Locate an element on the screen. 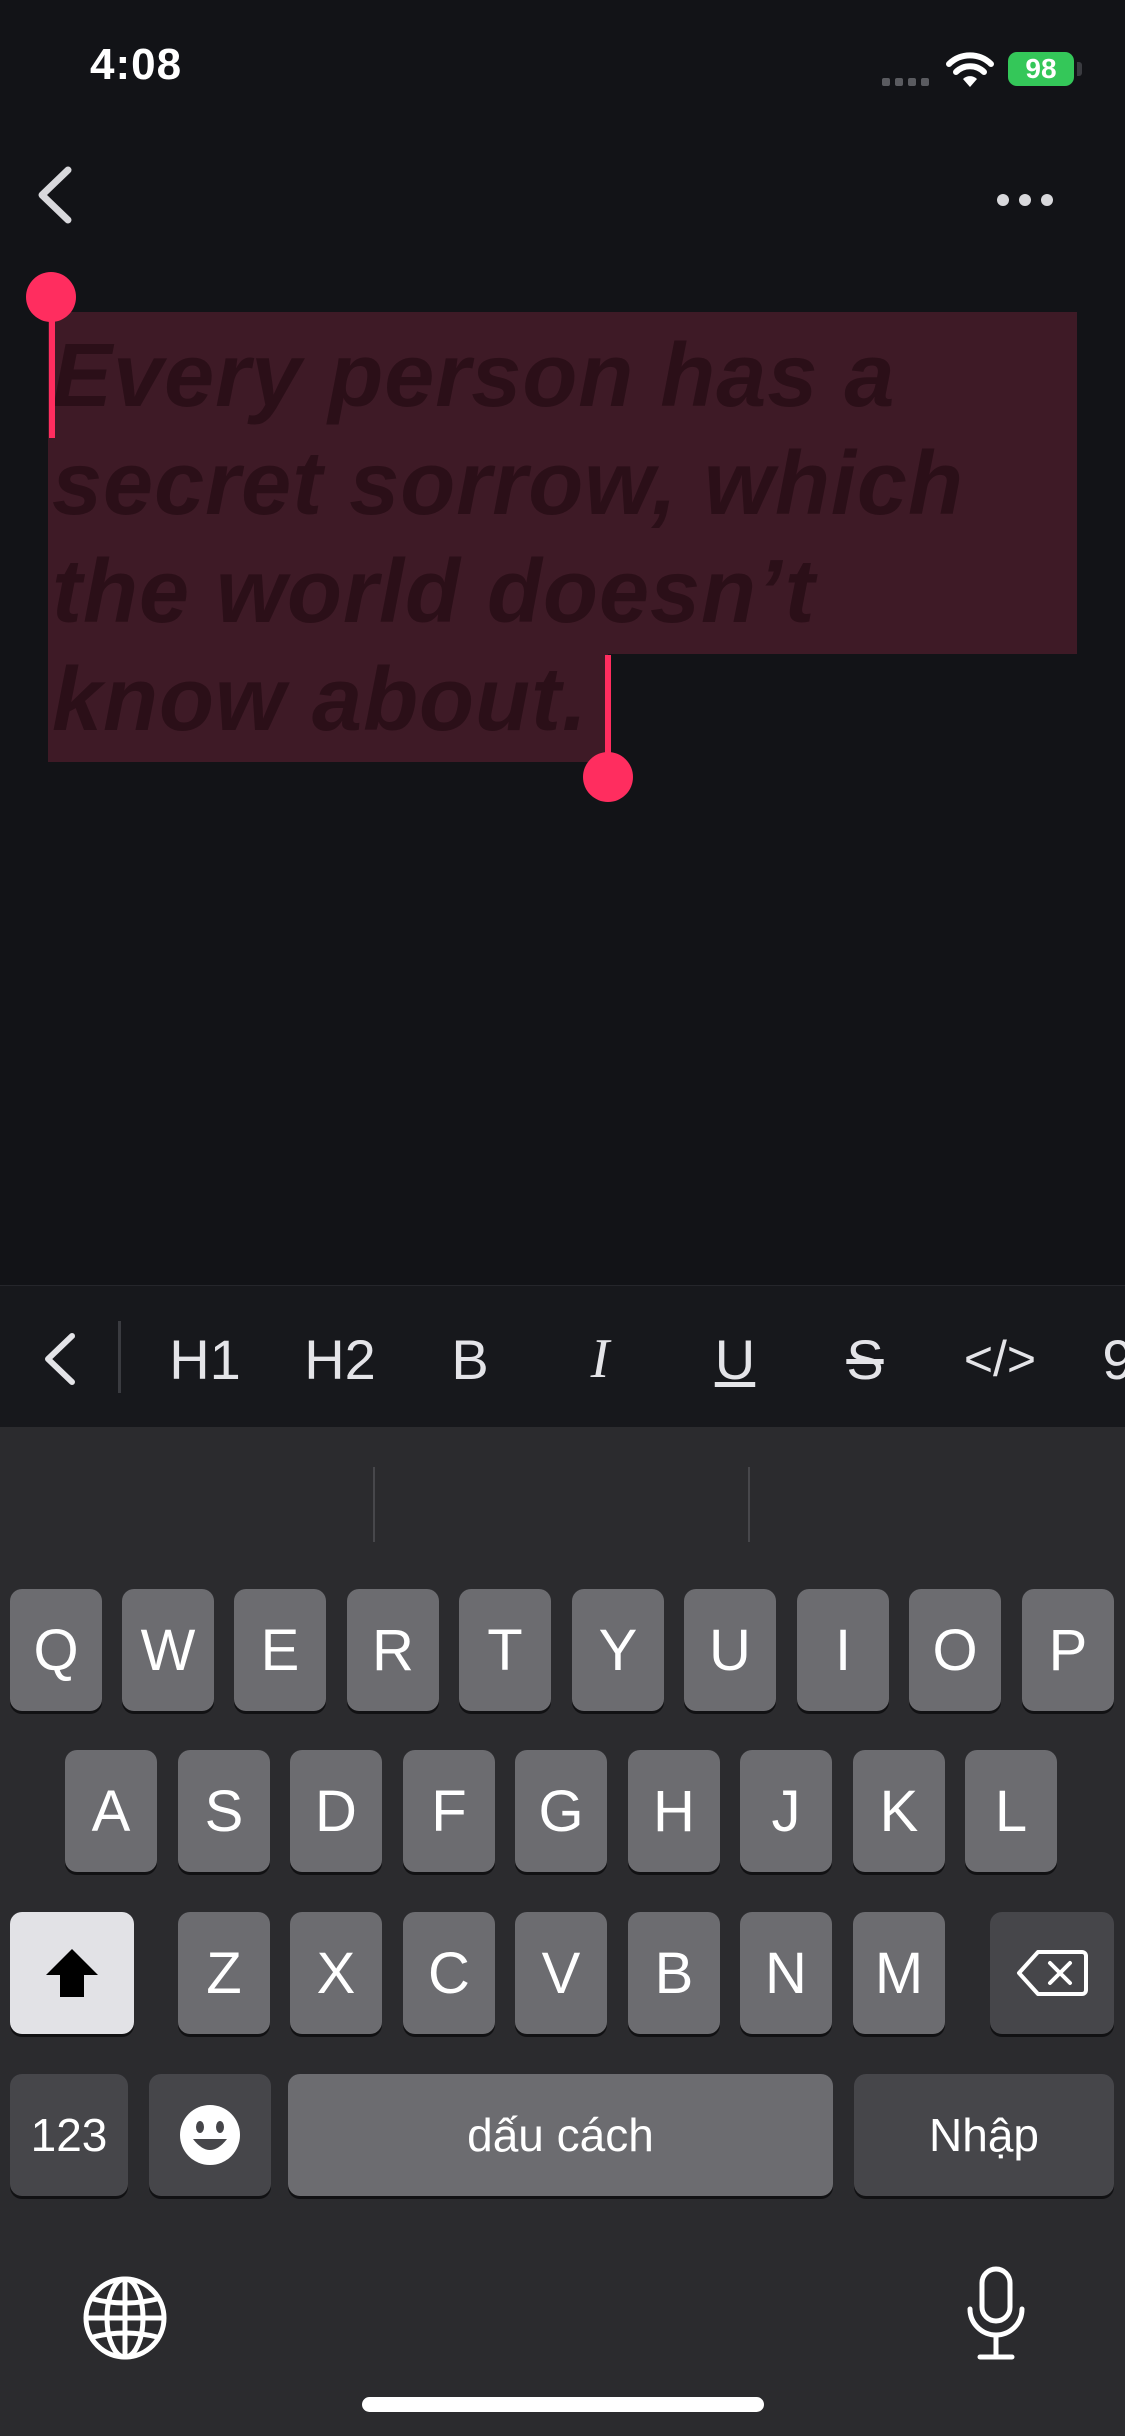  backspace-key is located at coordinates (1052, 1973).